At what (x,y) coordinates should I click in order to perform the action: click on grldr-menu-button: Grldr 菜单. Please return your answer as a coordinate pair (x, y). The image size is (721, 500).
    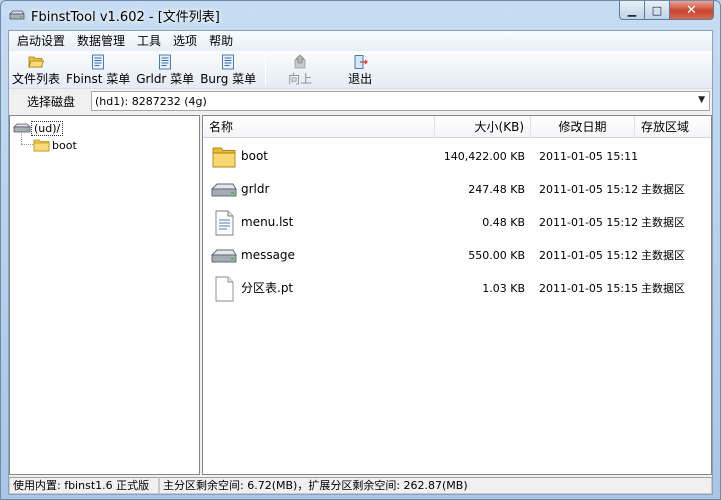
    Looking at the image, I should click on (165, 70).